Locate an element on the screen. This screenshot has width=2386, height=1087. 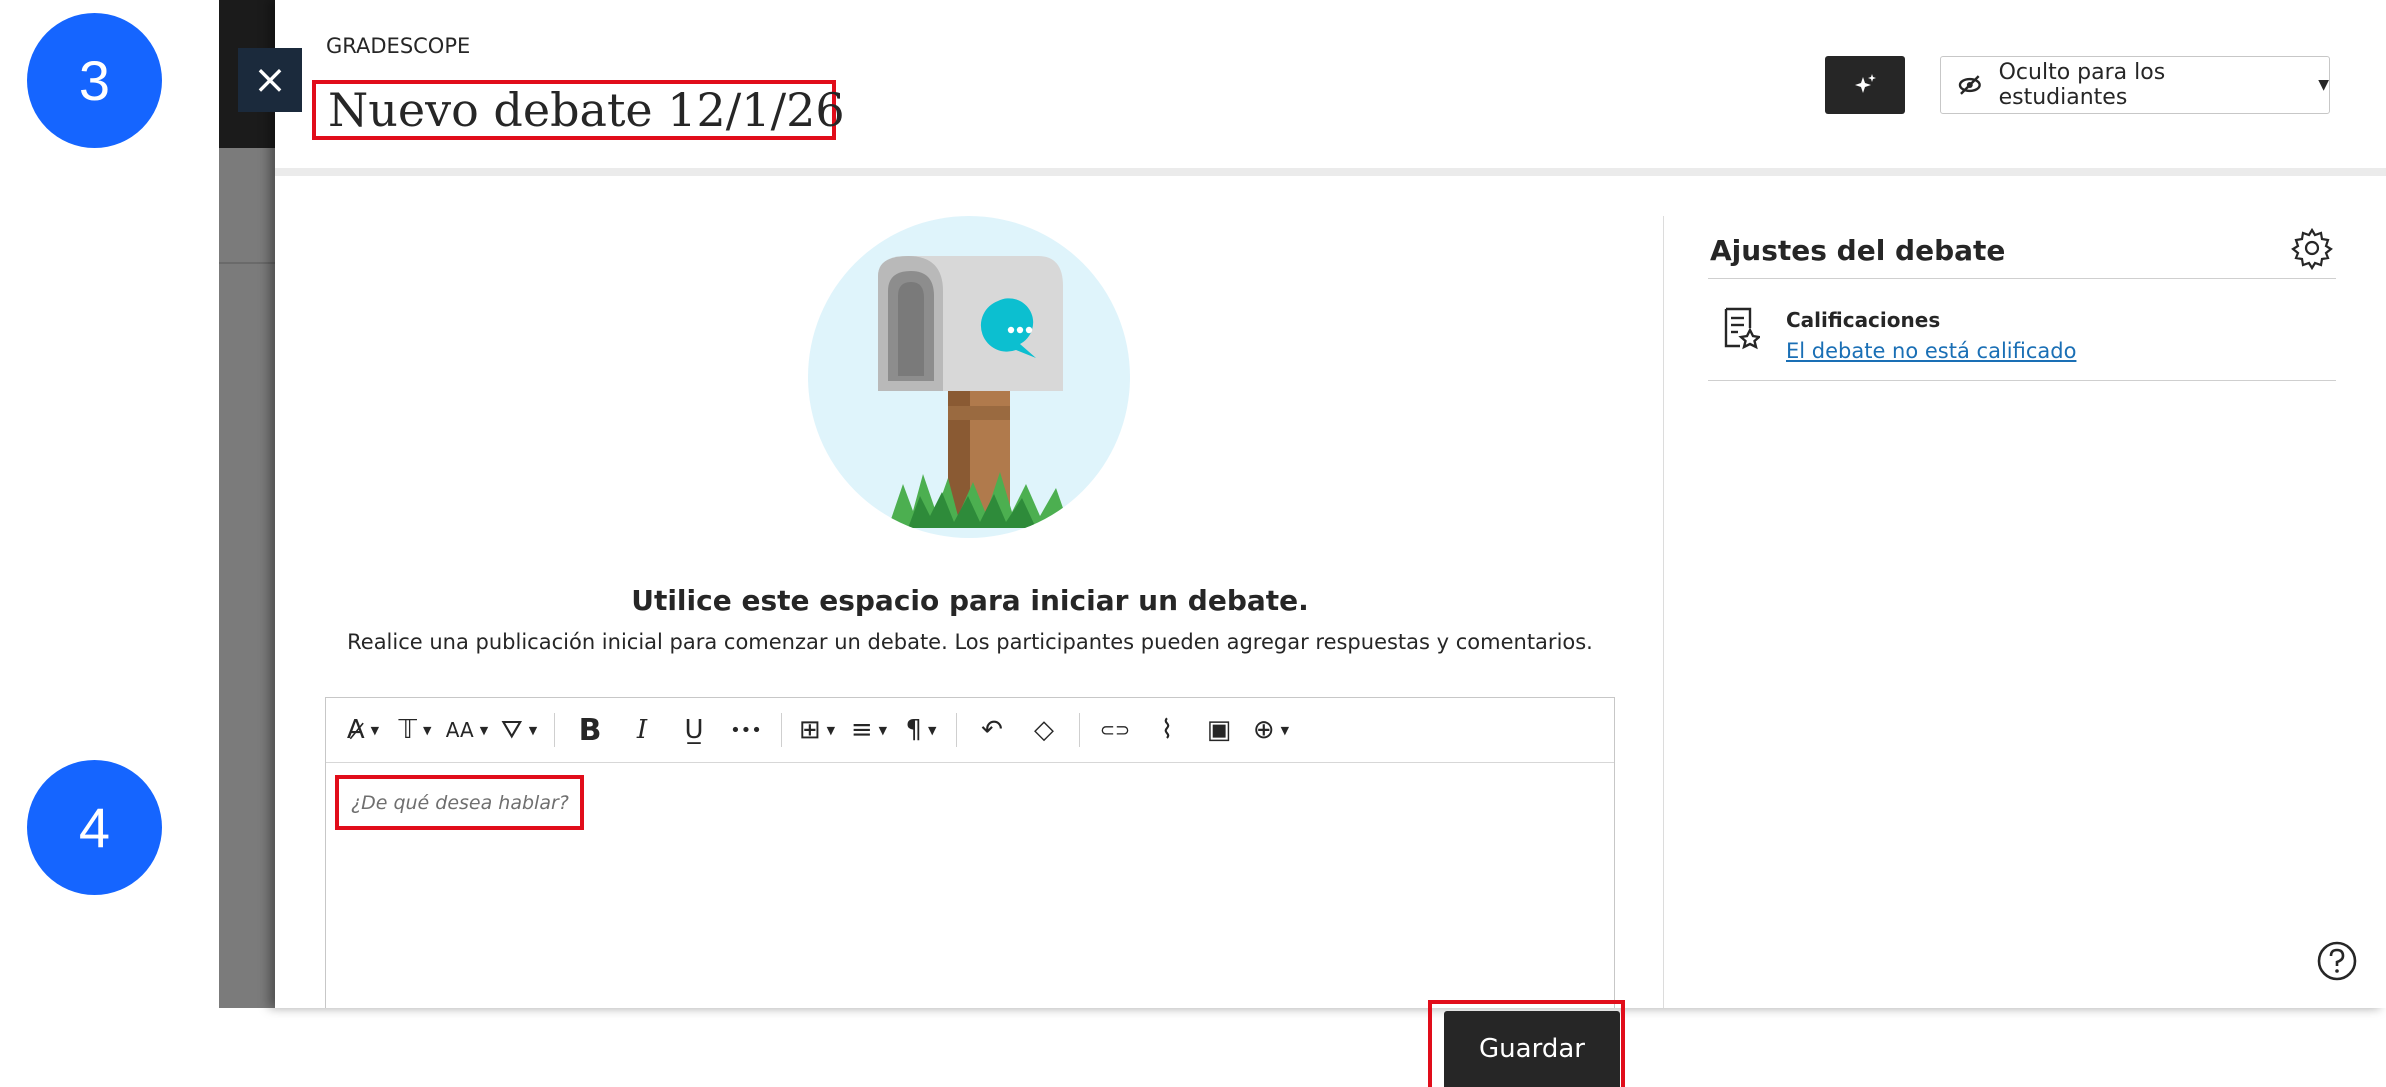
insert-icon: ⊕ ▼ is located at coordinates (1271, 730).